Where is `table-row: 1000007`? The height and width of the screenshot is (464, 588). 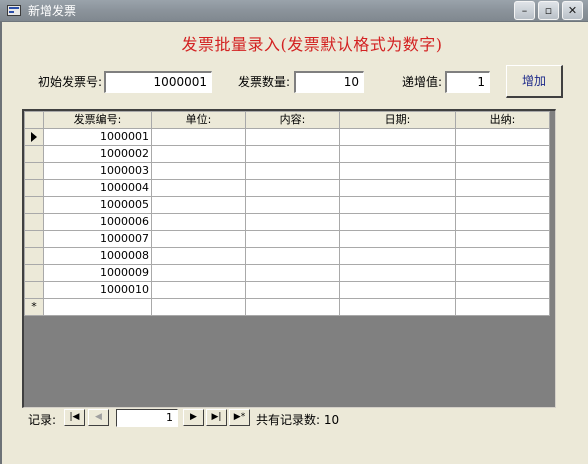 table-row: 1000007 is located at coordinates (287, 239).